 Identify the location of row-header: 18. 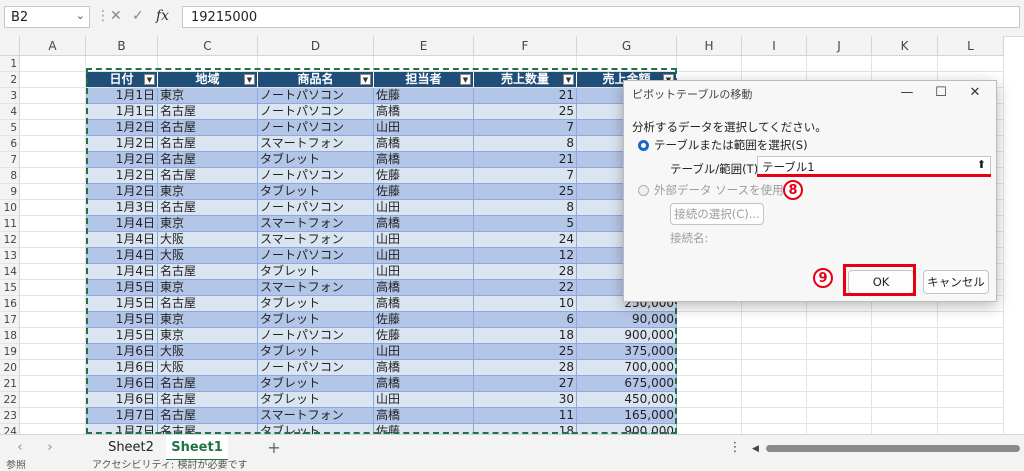
(10, 336).